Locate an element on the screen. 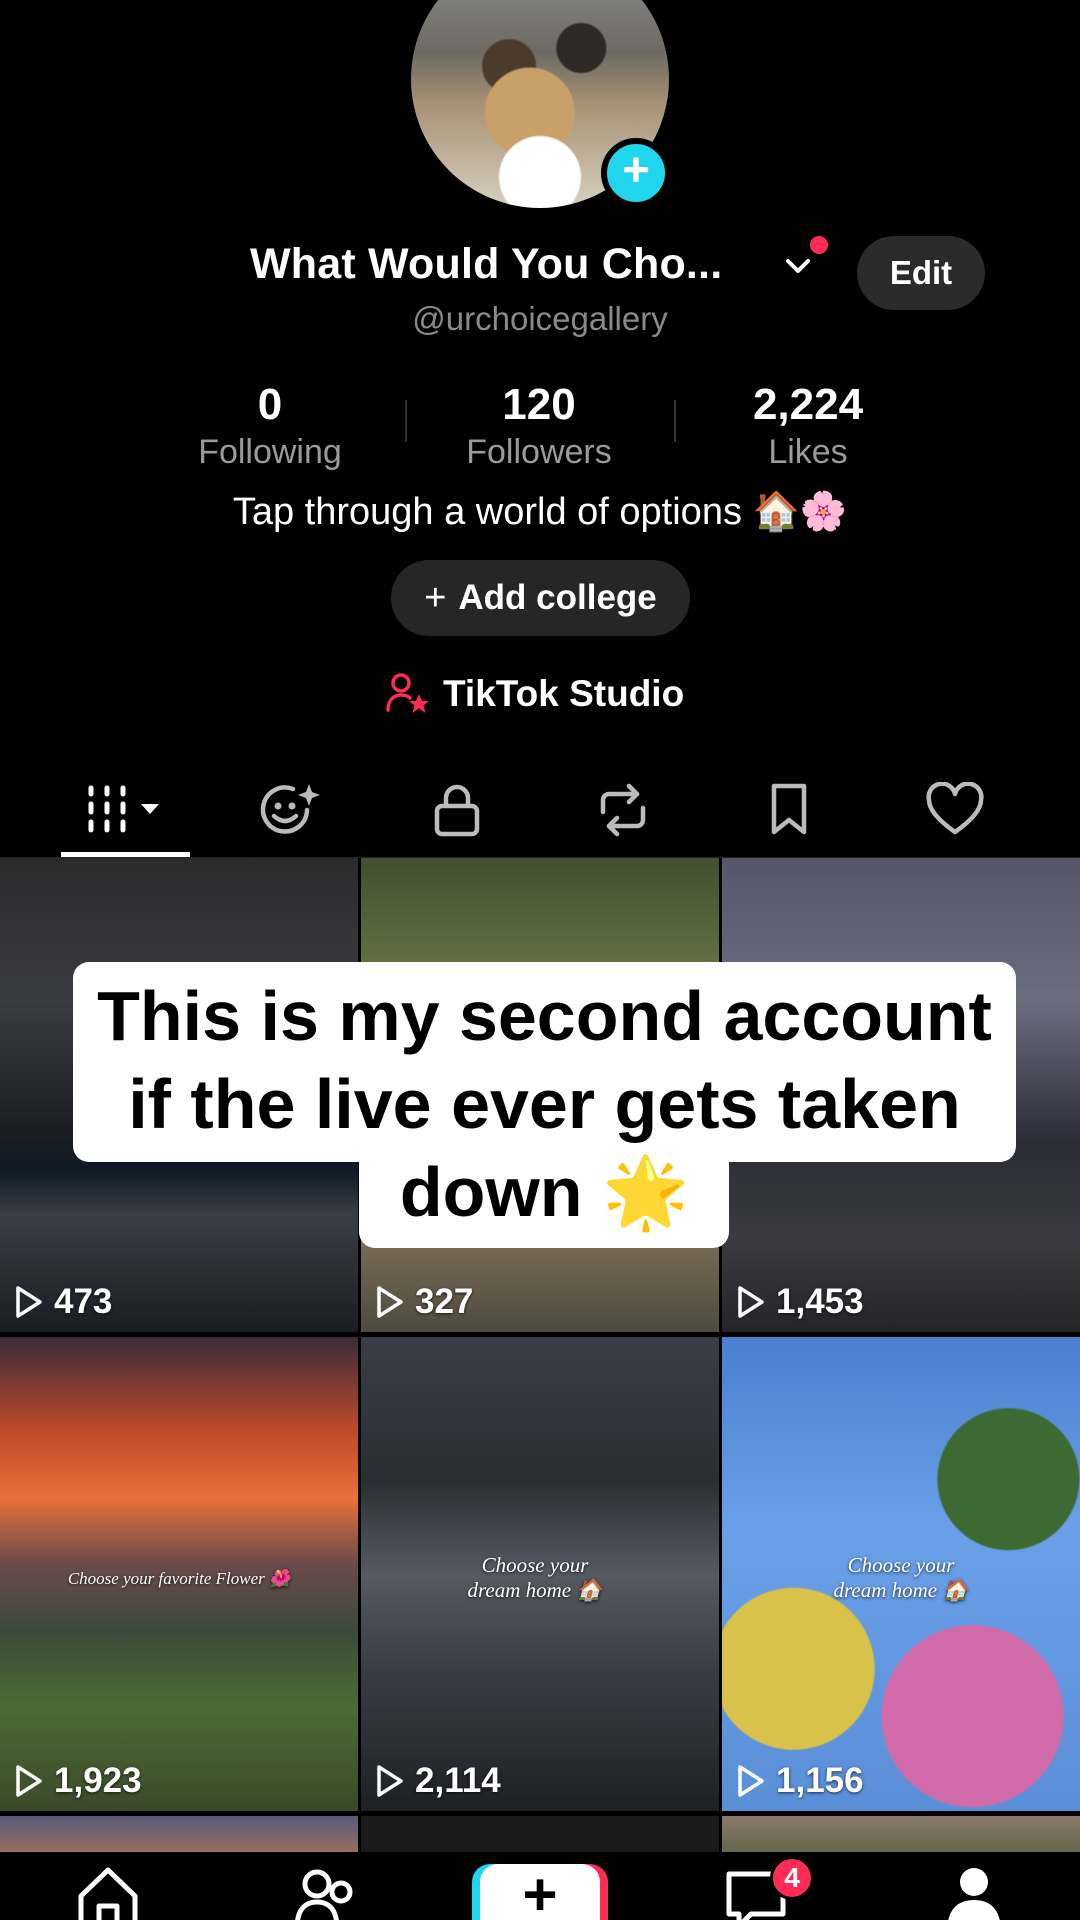 This screenshot has width=1080, height=1920. friends-icon is located at coordinates (324, 1894).